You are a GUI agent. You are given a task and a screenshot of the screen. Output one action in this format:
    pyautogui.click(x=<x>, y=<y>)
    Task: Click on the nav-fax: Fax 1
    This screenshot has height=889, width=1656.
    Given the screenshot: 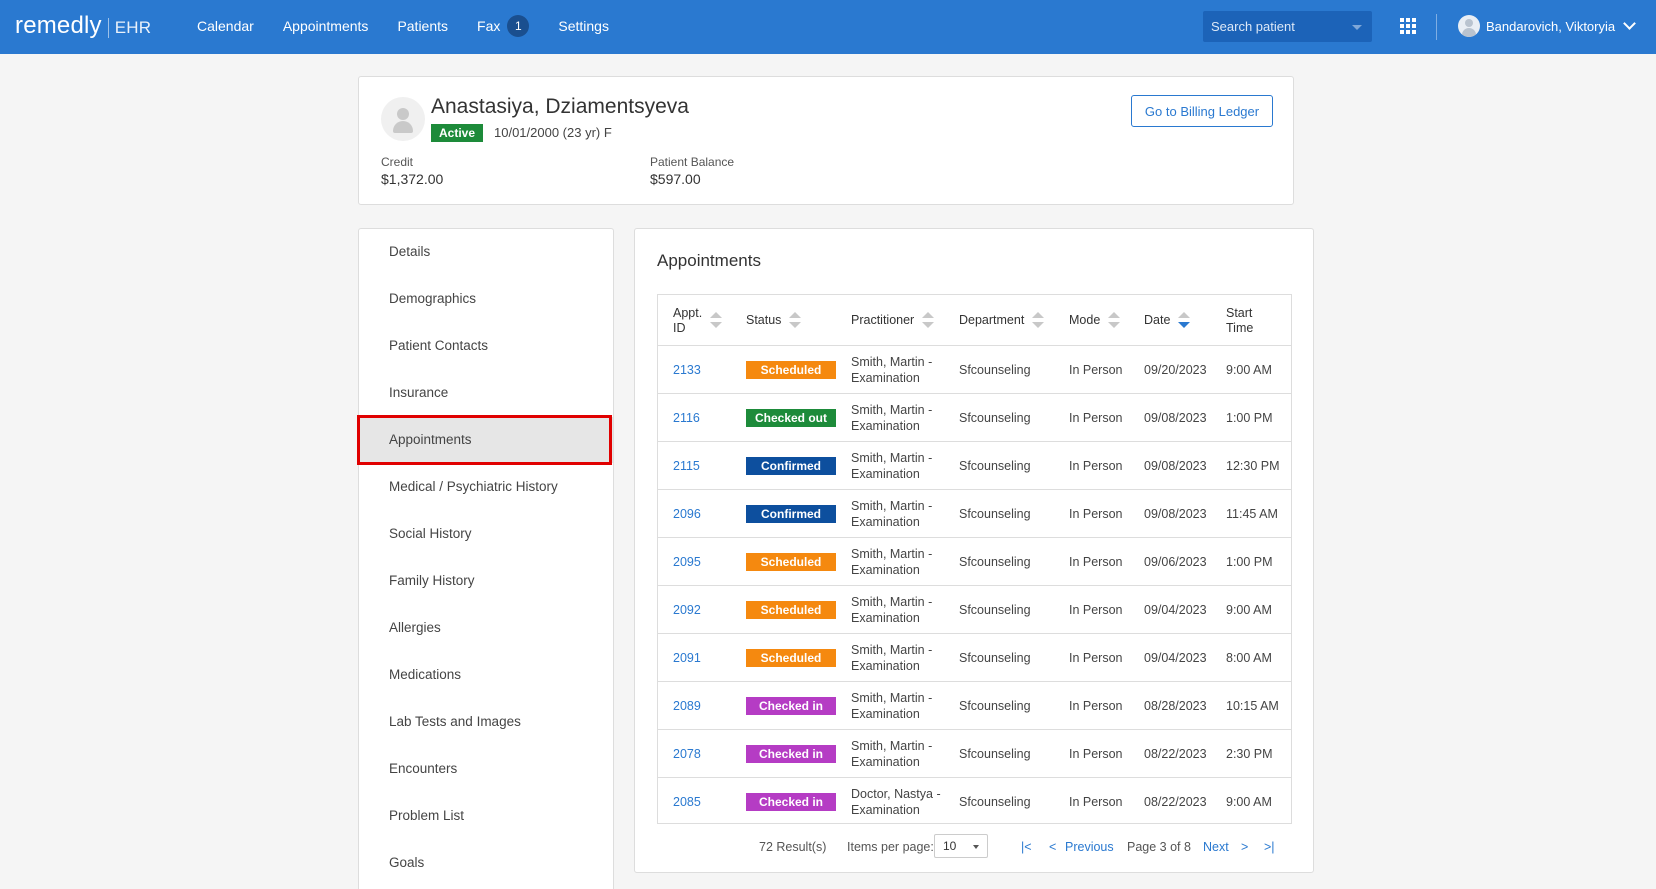 What is the action you would take?
    pyautogui.click(x=503, y=26)
    